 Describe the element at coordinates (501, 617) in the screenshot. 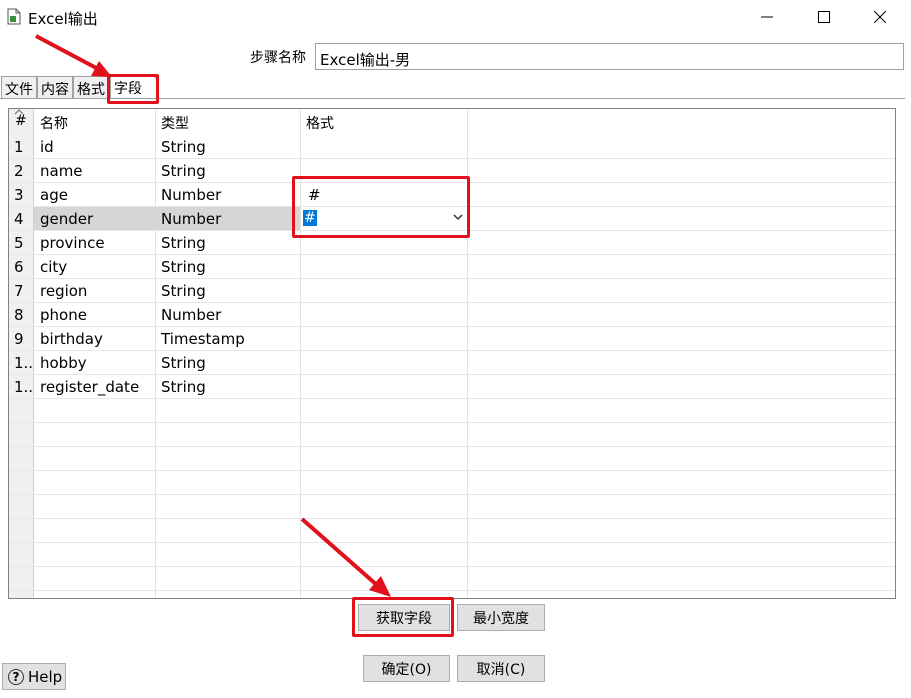

I see `min-width-button: 最小宽度` at that location.